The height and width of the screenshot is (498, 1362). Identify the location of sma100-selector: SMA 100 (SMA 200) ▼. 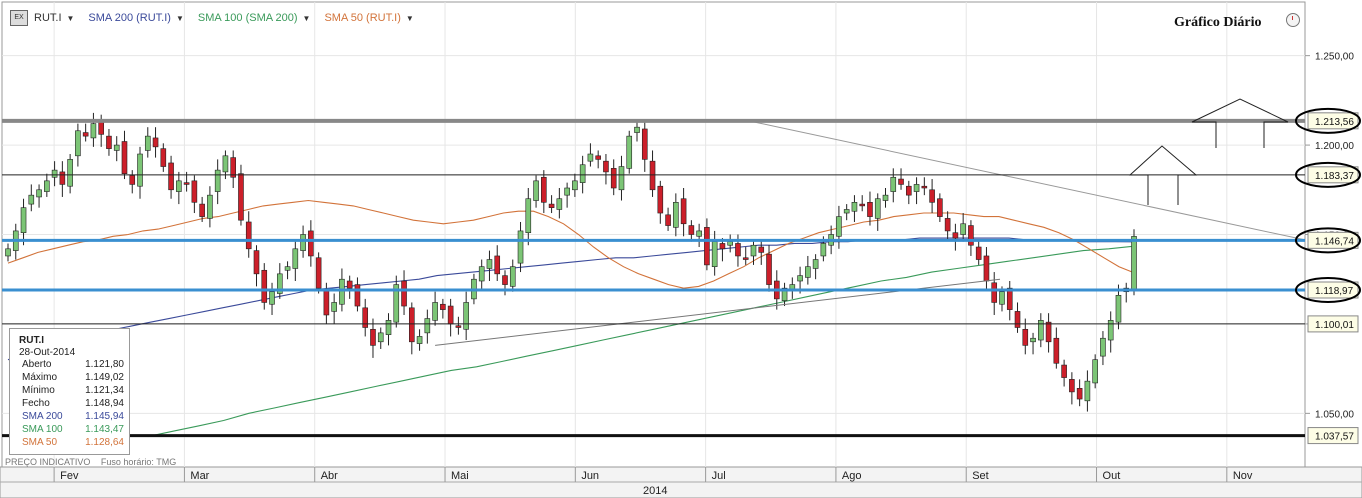
(254, 18).